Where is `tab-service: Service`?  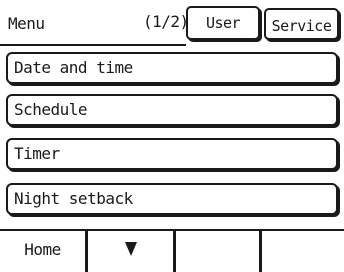 tab-service: Service is located at coordinates (301, 24).